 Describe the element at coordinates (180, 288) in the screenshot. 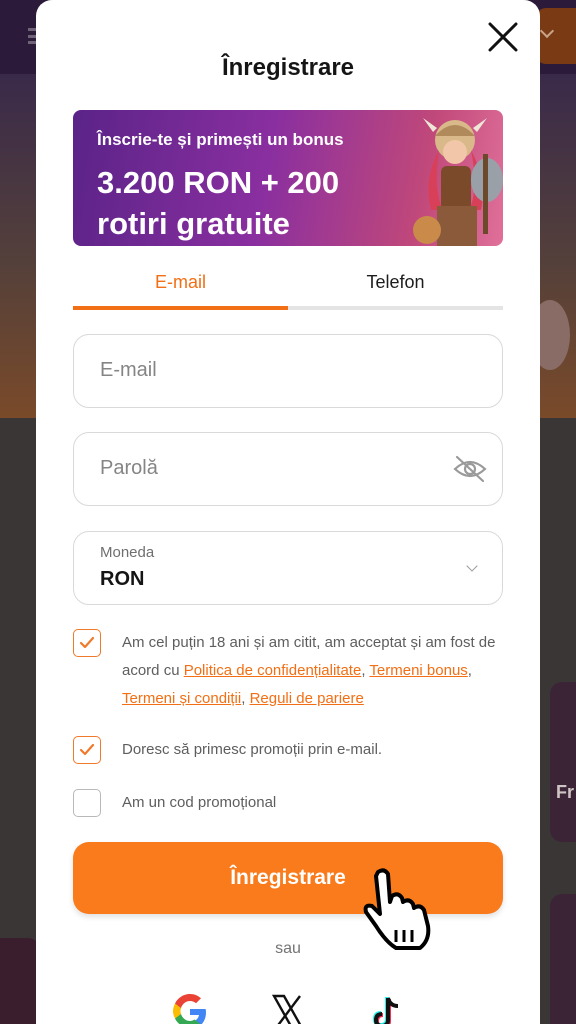

I see `tab-email: E-mail` at that location.